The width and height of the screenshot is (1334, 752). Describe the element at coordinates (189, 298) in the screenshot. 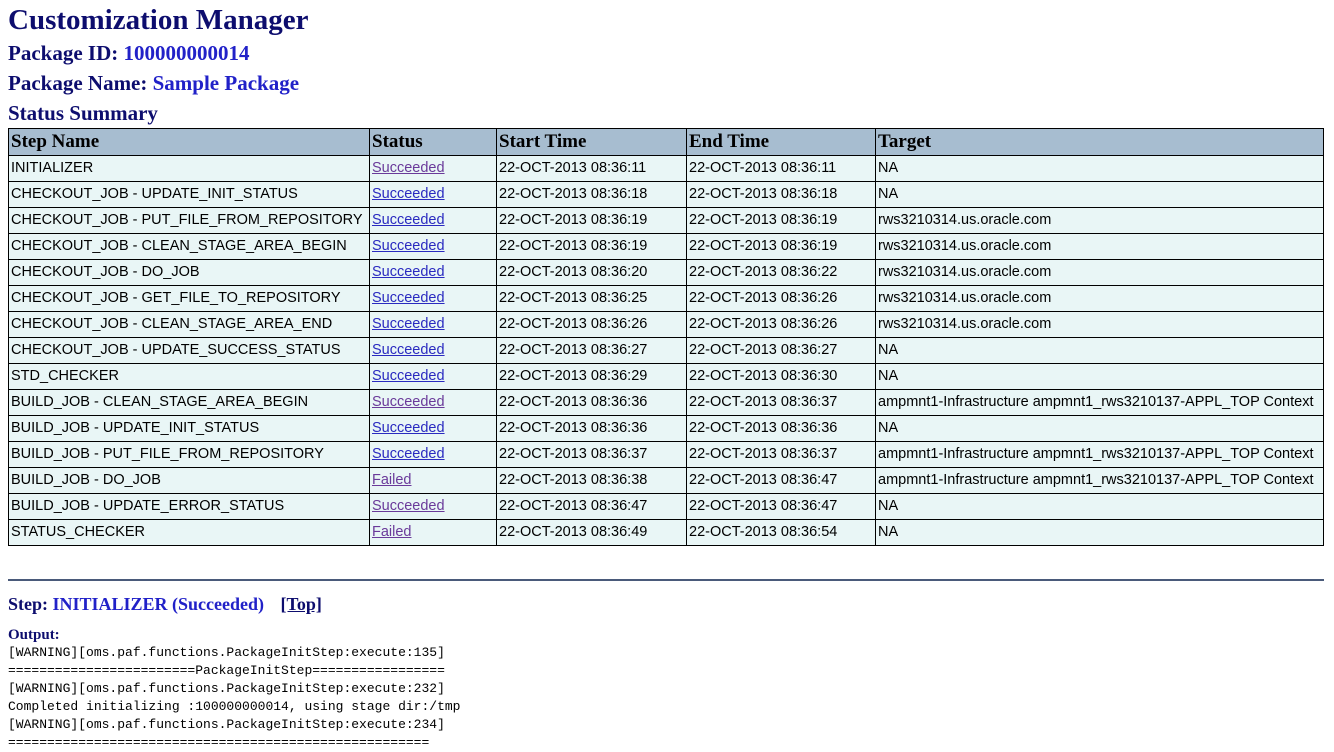

I see `cell-step-name: CHECKOUT_JOB - GET_FILE_TO_REPOSITORY` at that location.